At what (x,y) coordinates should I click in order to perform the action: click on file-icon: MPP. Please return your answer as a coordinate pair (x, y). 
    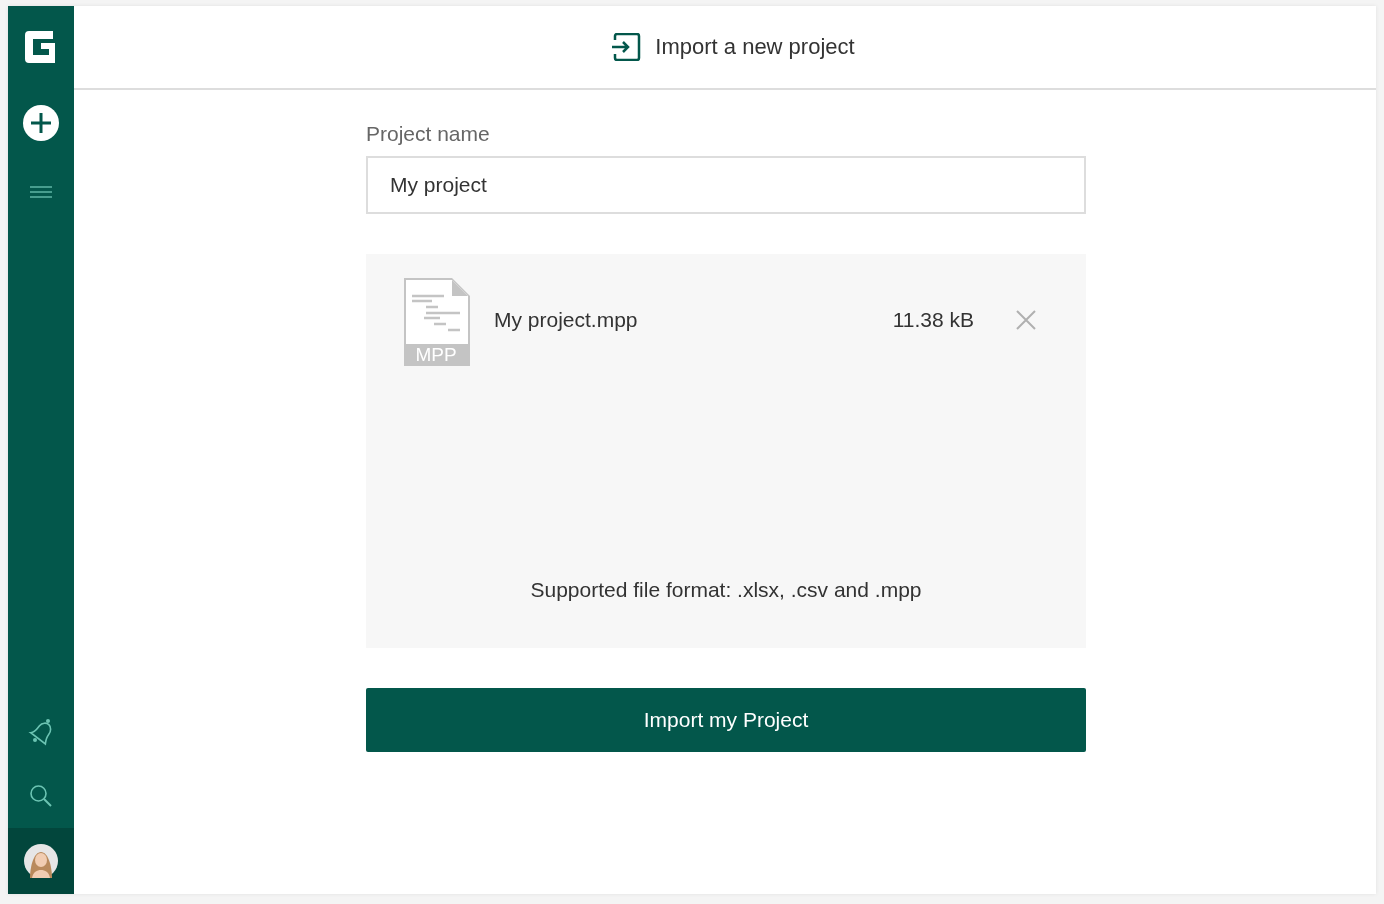
    Looking at the image, I should click on (436, 322).